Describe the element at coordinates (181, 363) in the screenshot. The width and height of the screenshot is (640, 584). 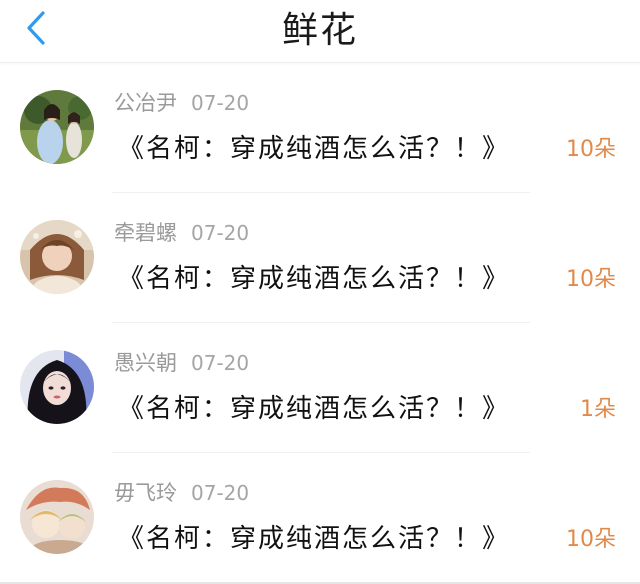
I see `record-meta: 愚兴朝 07-20` at that location.